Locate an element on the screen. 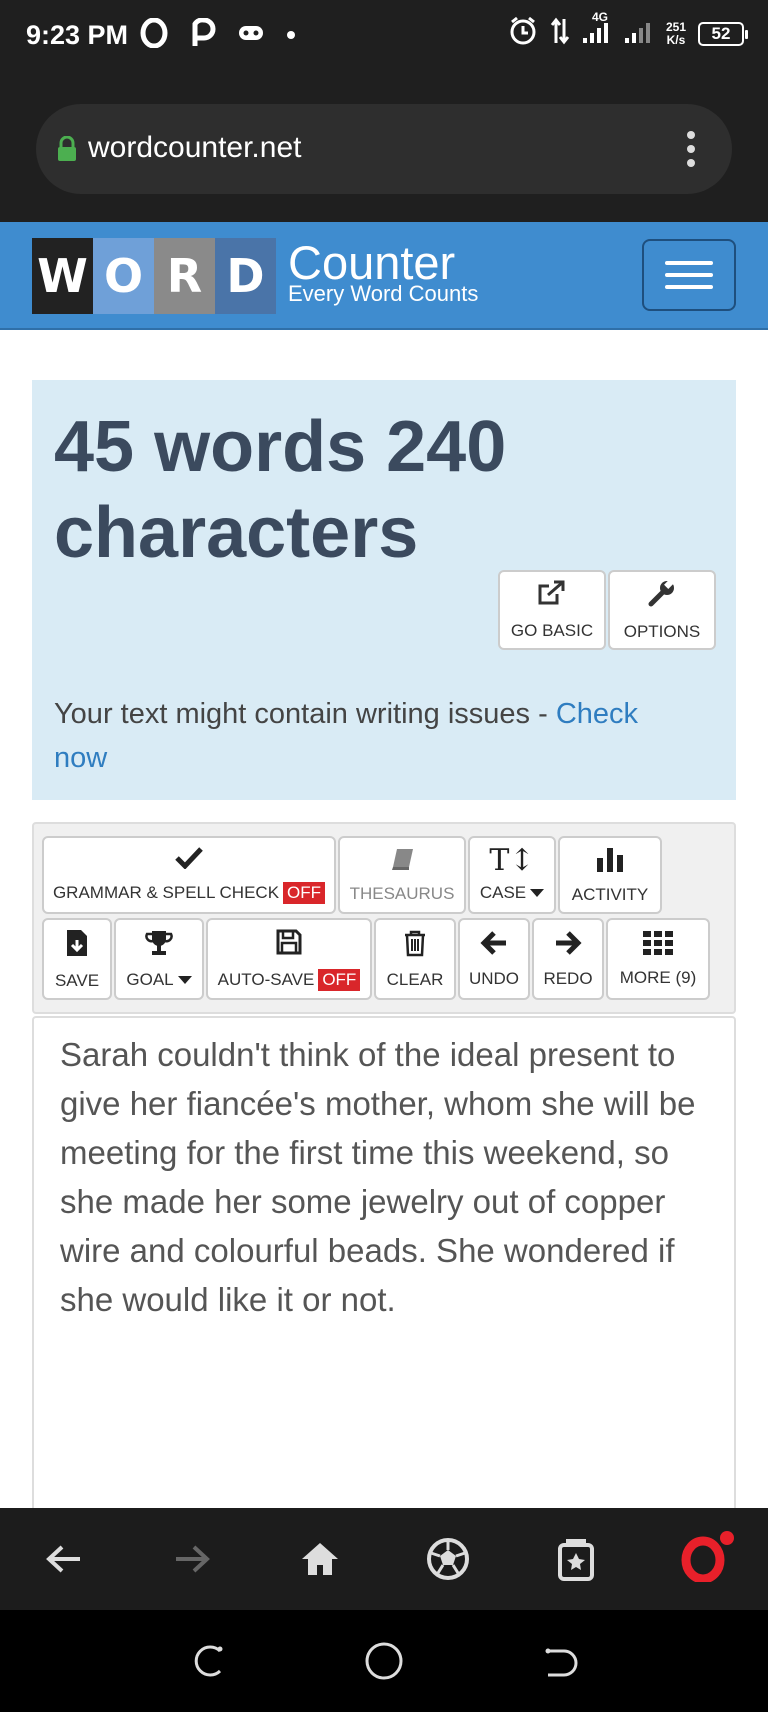 The height and width of the screenshot is (1712, 768). data-arrows-icon is located at coordinates (560, 33).